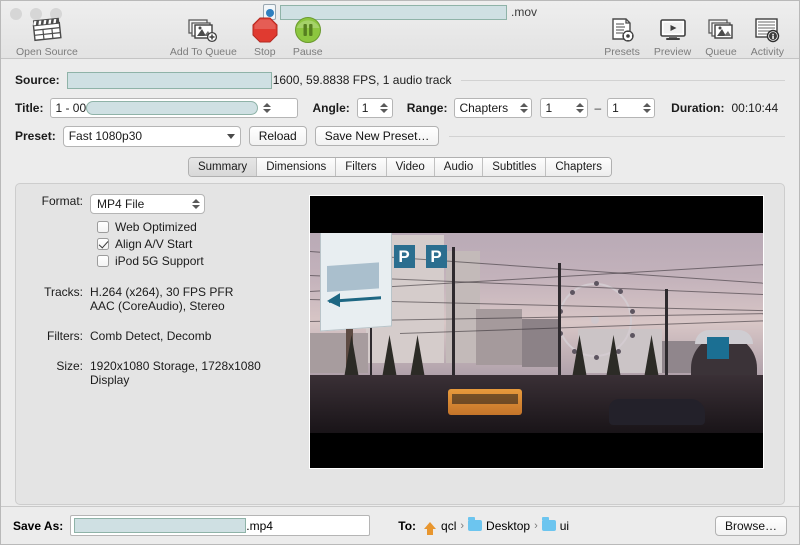 This screenshot has height=545, width=800. I want to click on toolbar-presets-label: Presets, so click(622, 52).